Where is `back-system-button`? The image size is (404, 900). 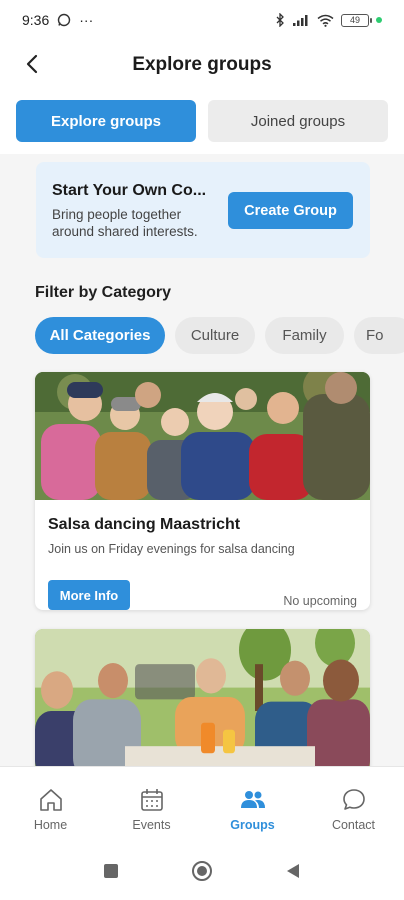
back-system-button is located at coordinates (293, 871).